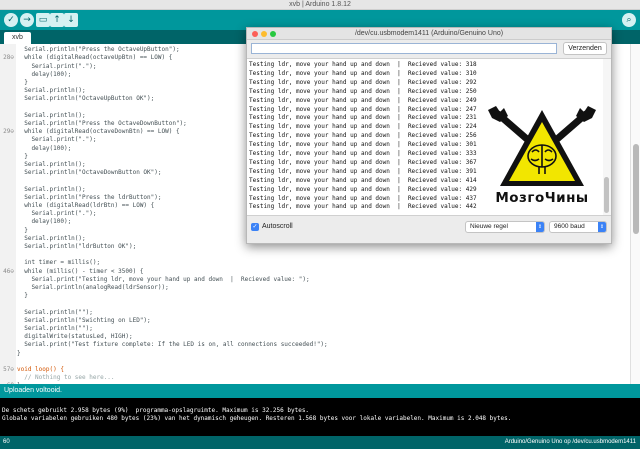 The width and height of the screenshot is (640, 449). Describe the element at coordinates (6, 442) in the screenshot. I see `current-line-number: 60` at that location.